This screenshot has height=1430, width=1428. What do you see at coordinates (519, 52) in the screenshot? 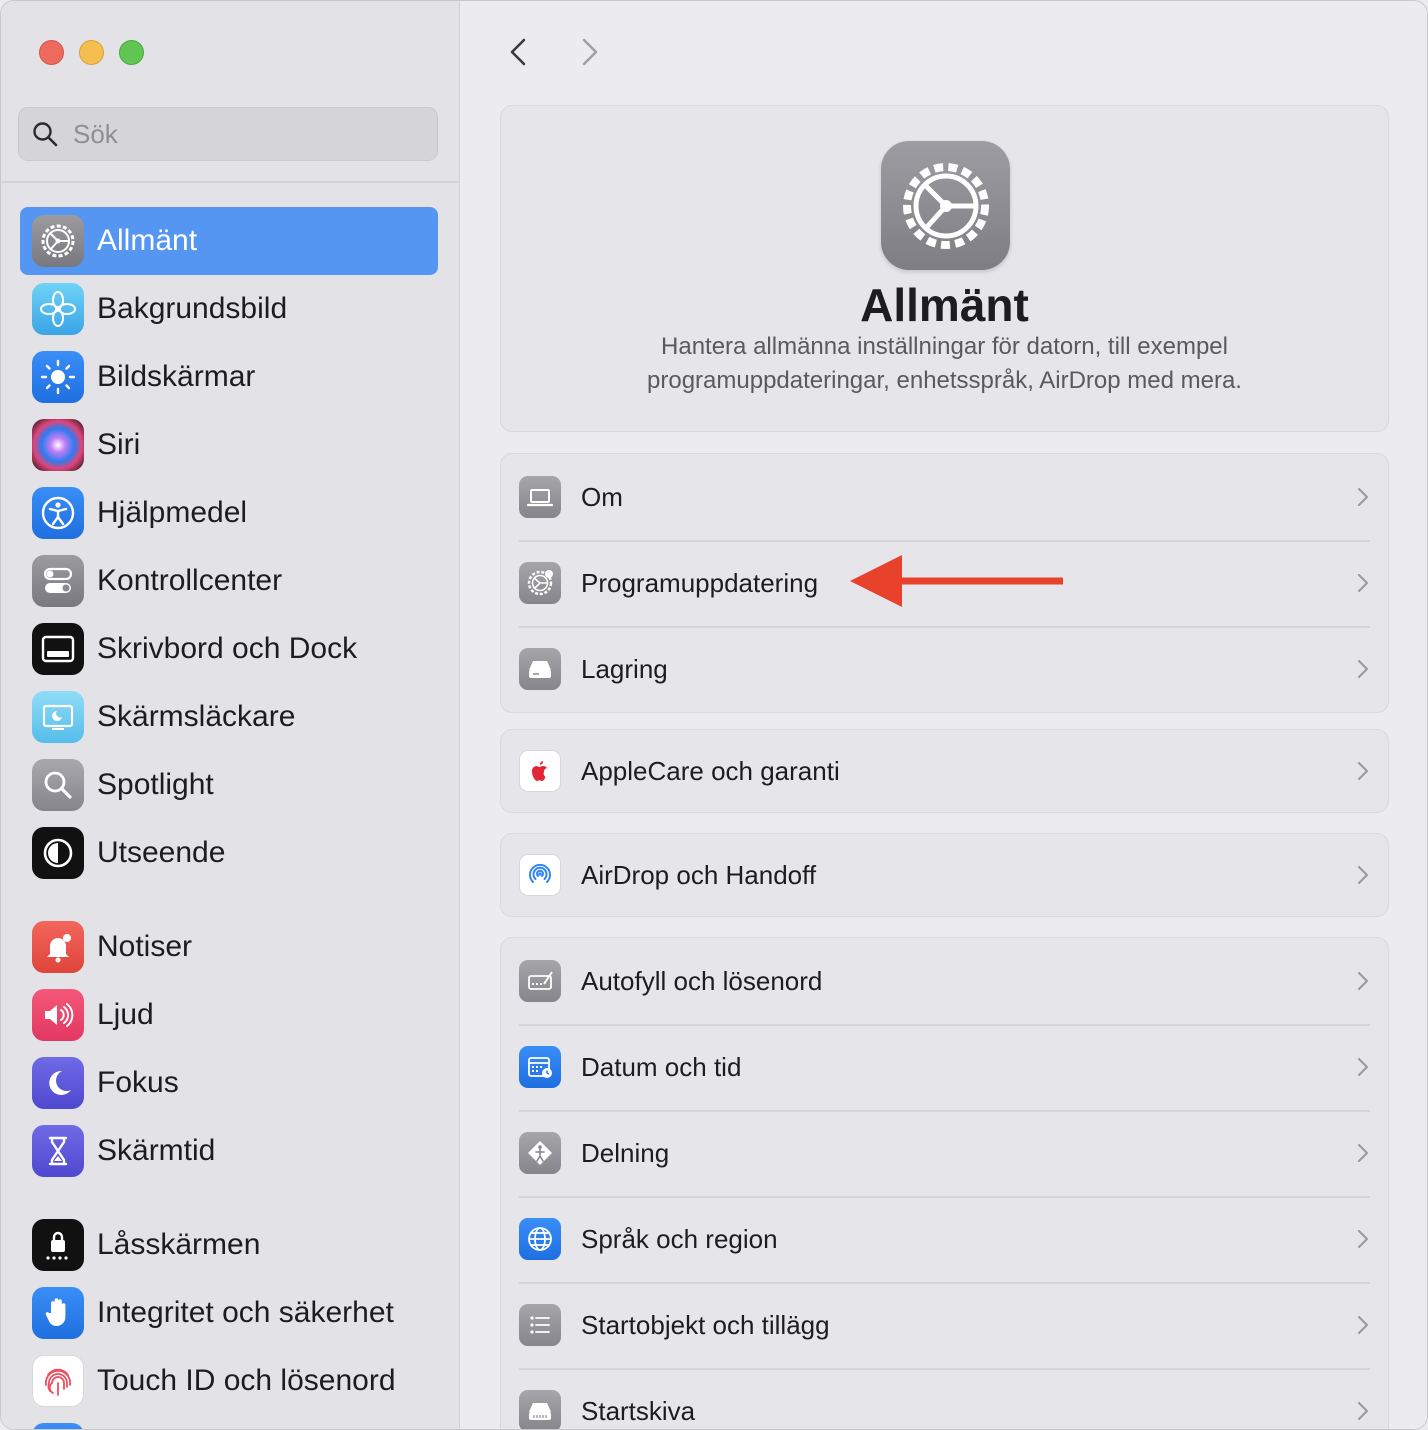
I see `chevron-left-icon` at bounding box center [519, 52].